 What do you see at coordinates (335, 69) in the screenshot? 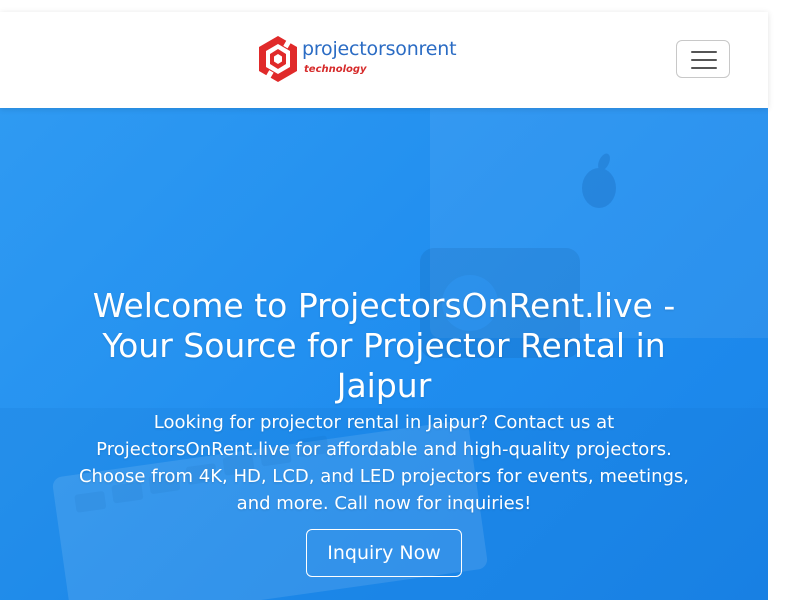
I see `brand-tagline: technology` at bounding box center [335, 69].